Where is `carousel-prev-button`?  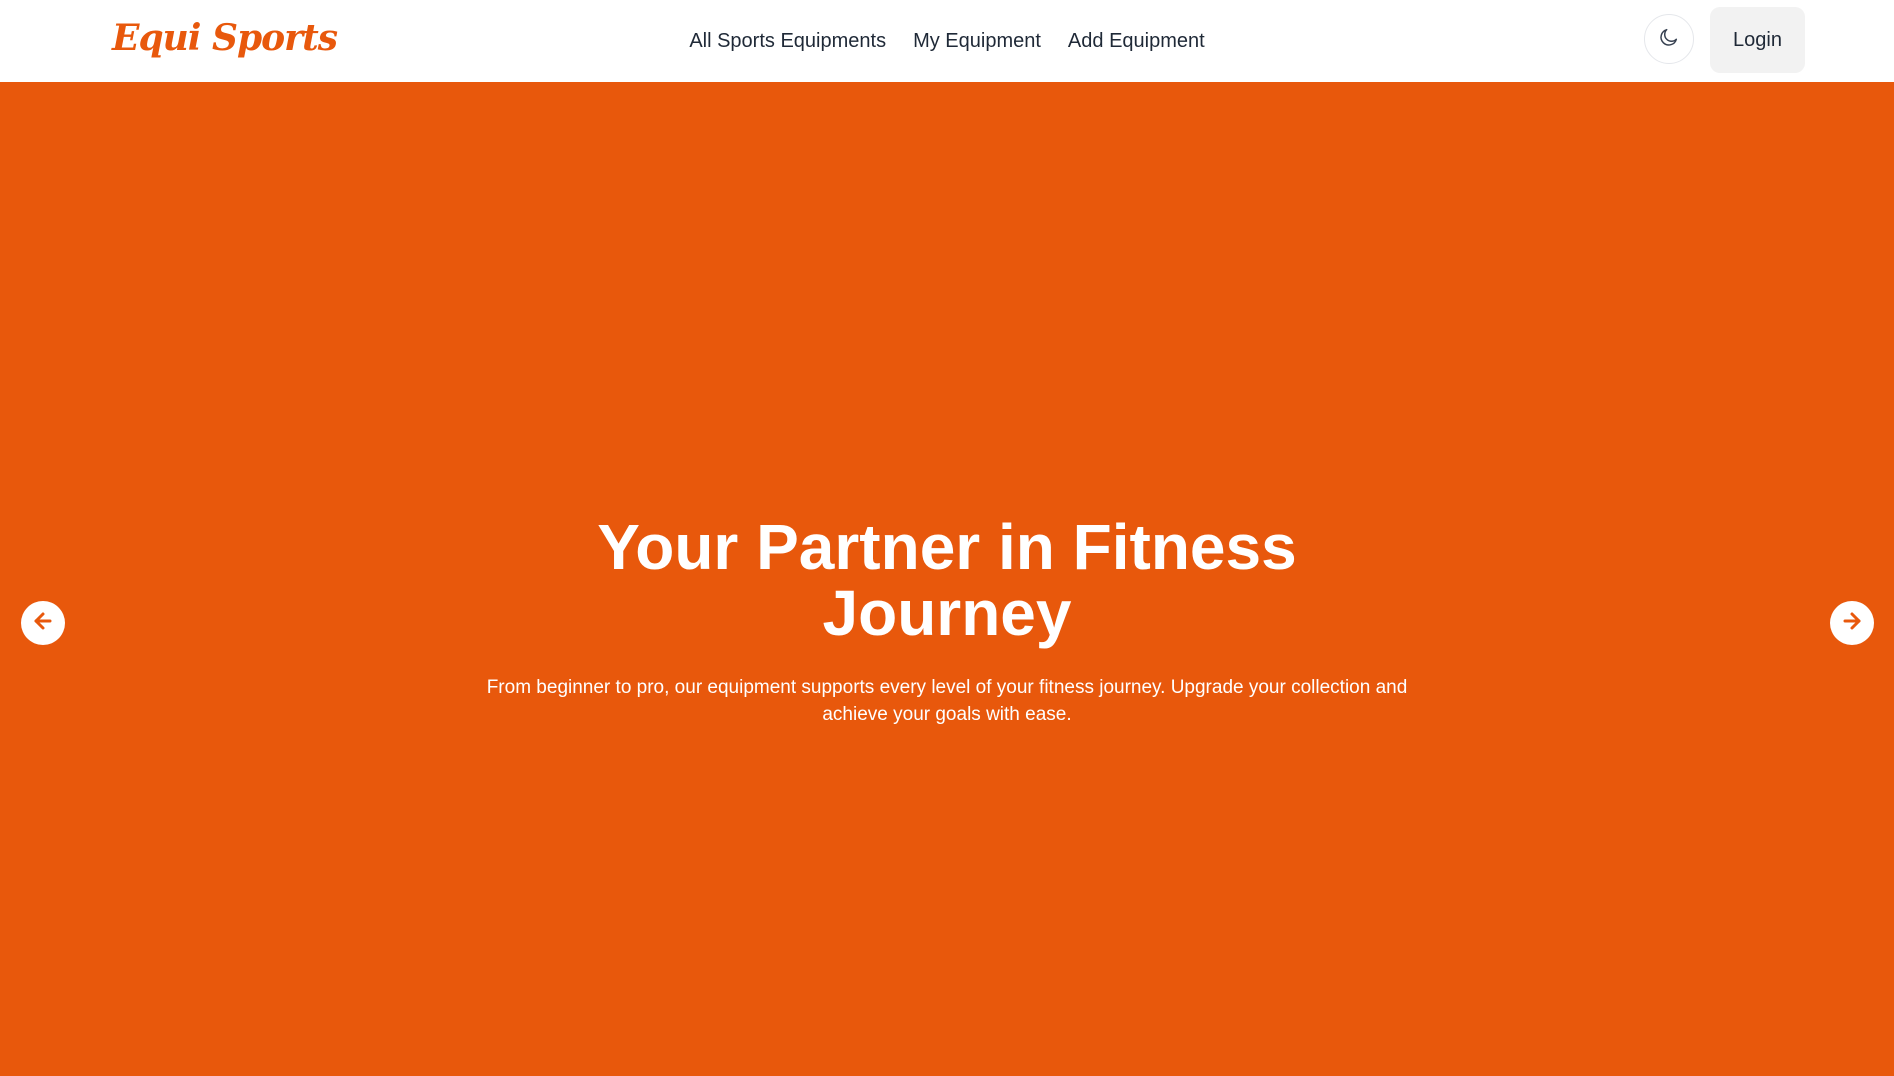
carousel-prev-button is located at coordinates (43, 623).